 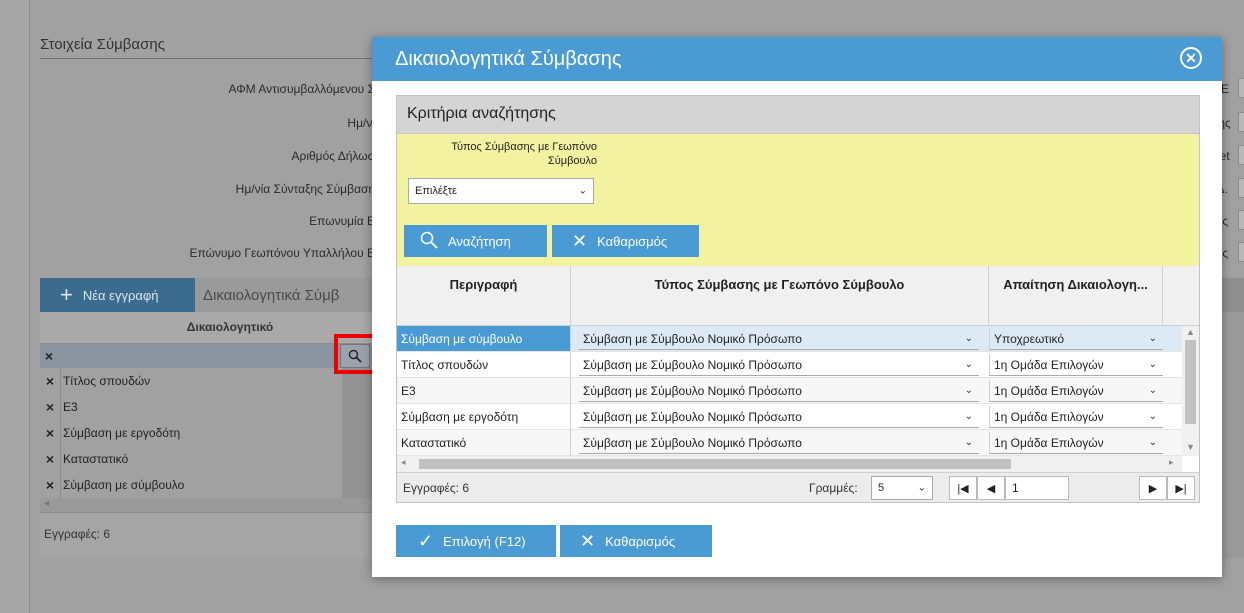 What do you see at coordinates (429, 241) in the screenshot?
I see `search-icon` at bounding box center [429, 241].